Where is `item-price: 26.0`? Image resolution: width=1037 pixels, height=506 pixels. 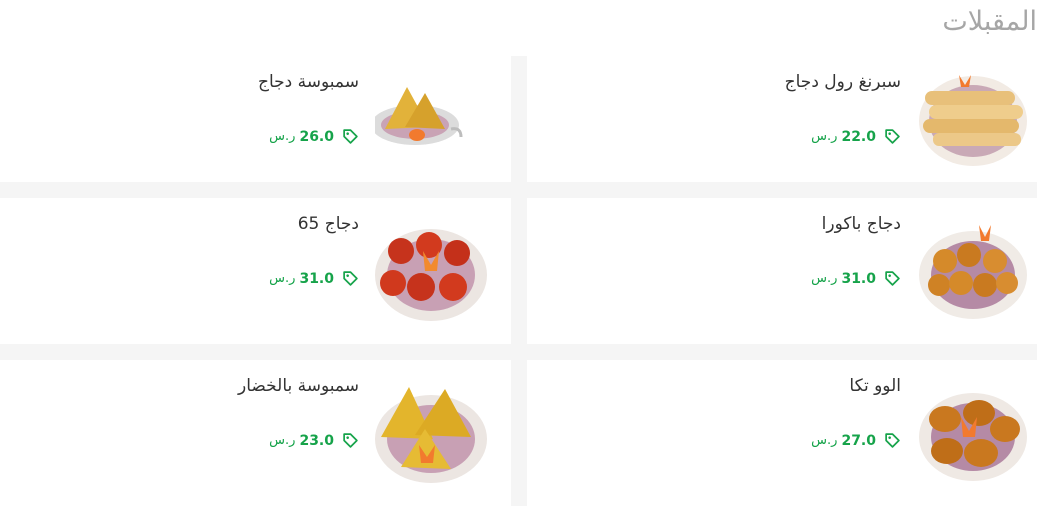 item-price: 26.0 is located at coordinates (316, 136).